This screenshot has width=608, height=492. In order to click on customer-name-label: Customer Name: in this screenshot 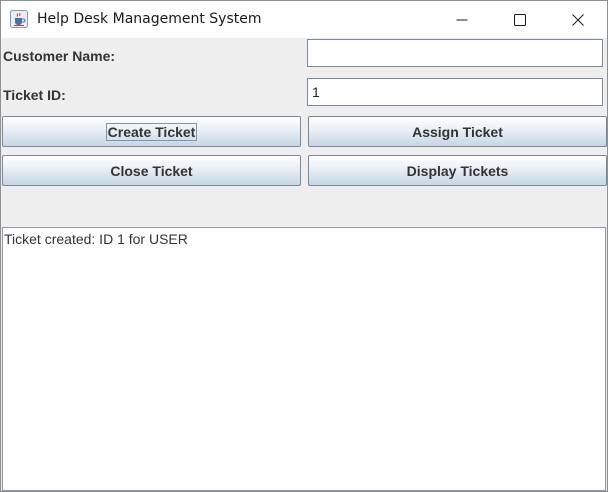, I will do `click(59, 56)`.